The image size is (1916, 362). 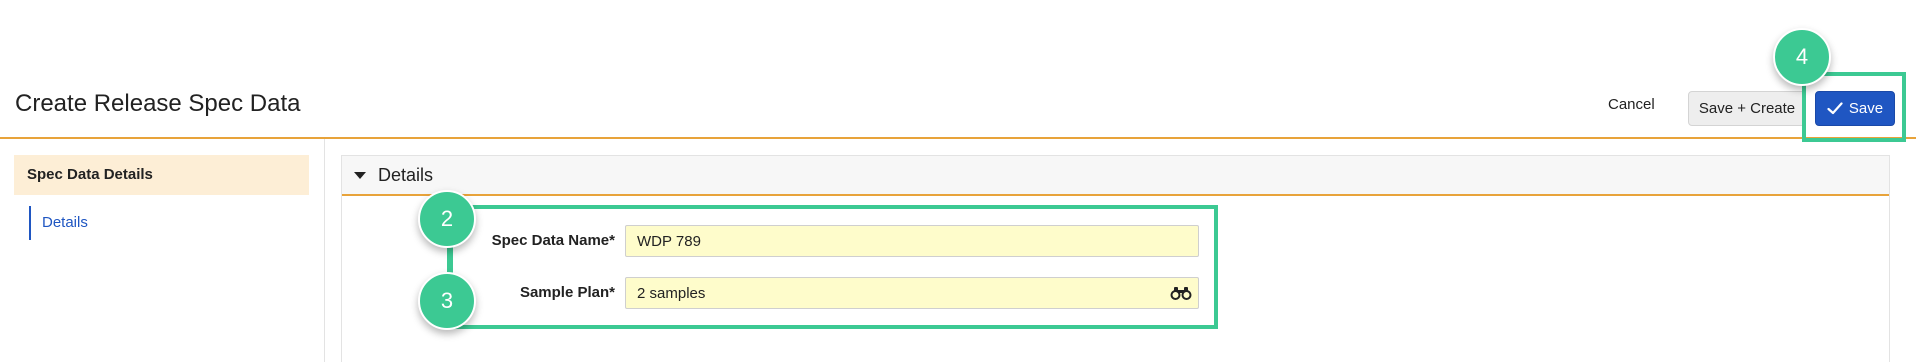 What do you see at coordinates (1115, 176) in the screenshot?
I see `details-panel-header: Details` at bounding box center [1115, 176].